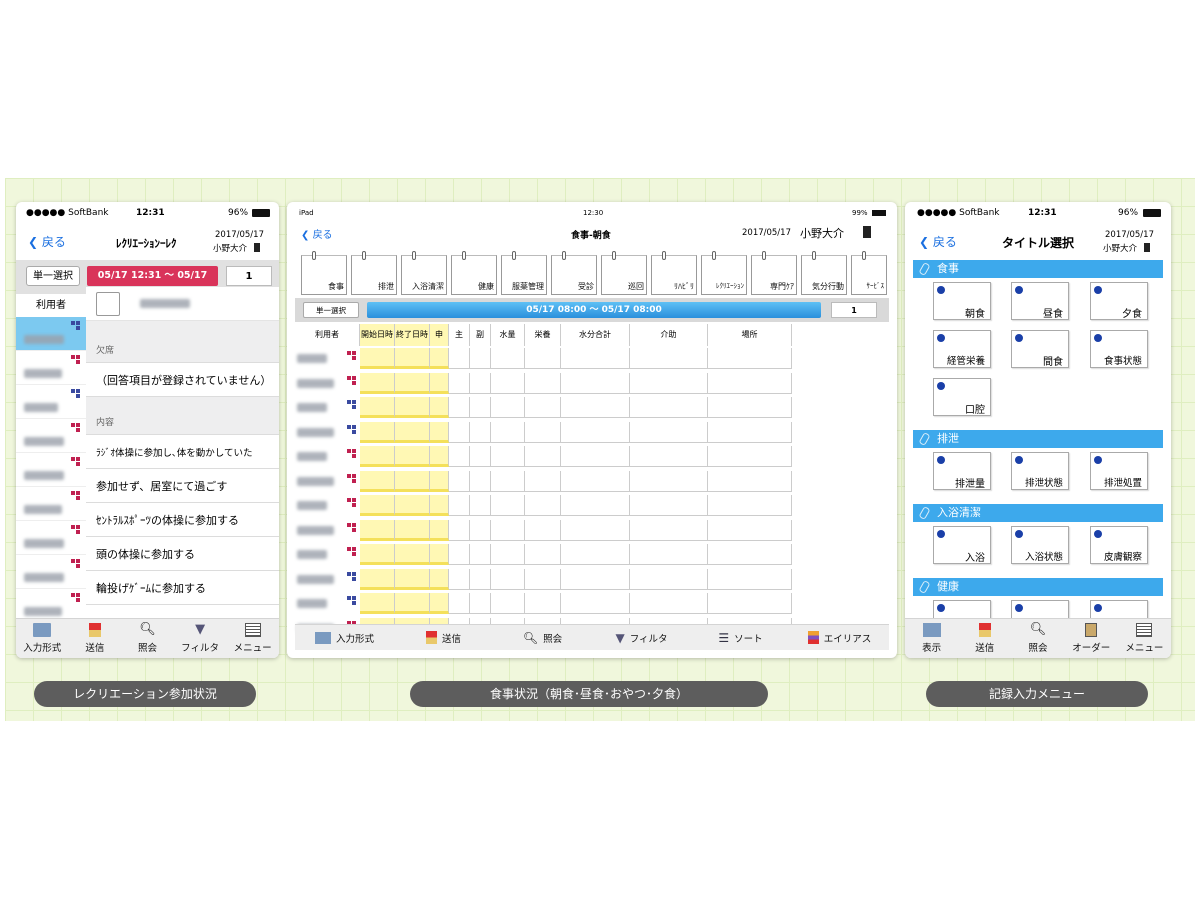 The height and width of the screenshot is (900, 1200). What do you see at coordinates (839, 637) in the screenshot?
I see `alias-button: エイリアス` at bounding box center [839, 637].